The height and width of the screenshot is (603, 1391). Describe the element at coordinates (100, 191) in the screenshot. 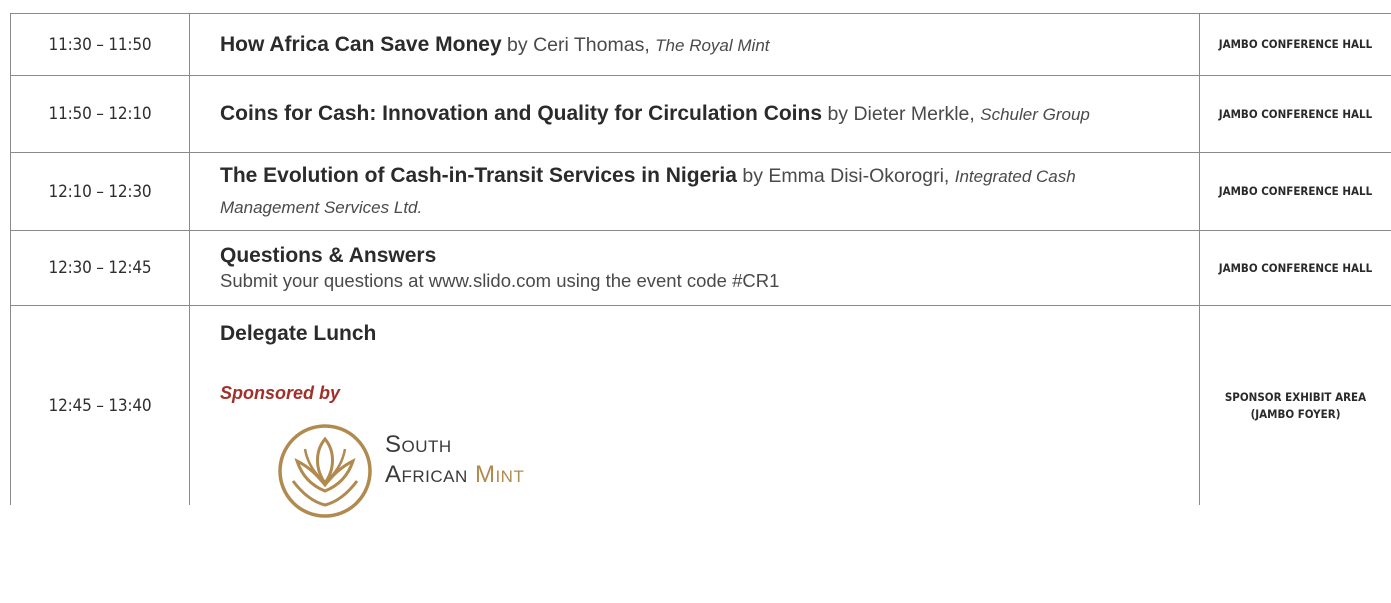

I see `session-time: 12:10 – 12:30` at that location.